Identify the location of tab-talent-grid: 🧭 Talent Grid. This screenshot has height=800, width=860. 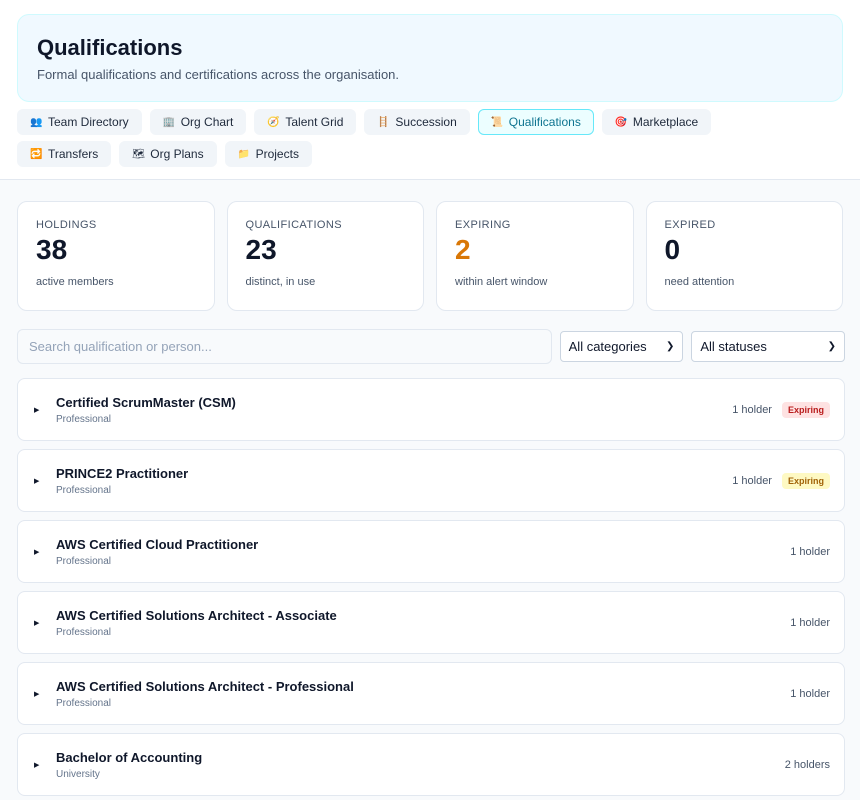
(305, 122).